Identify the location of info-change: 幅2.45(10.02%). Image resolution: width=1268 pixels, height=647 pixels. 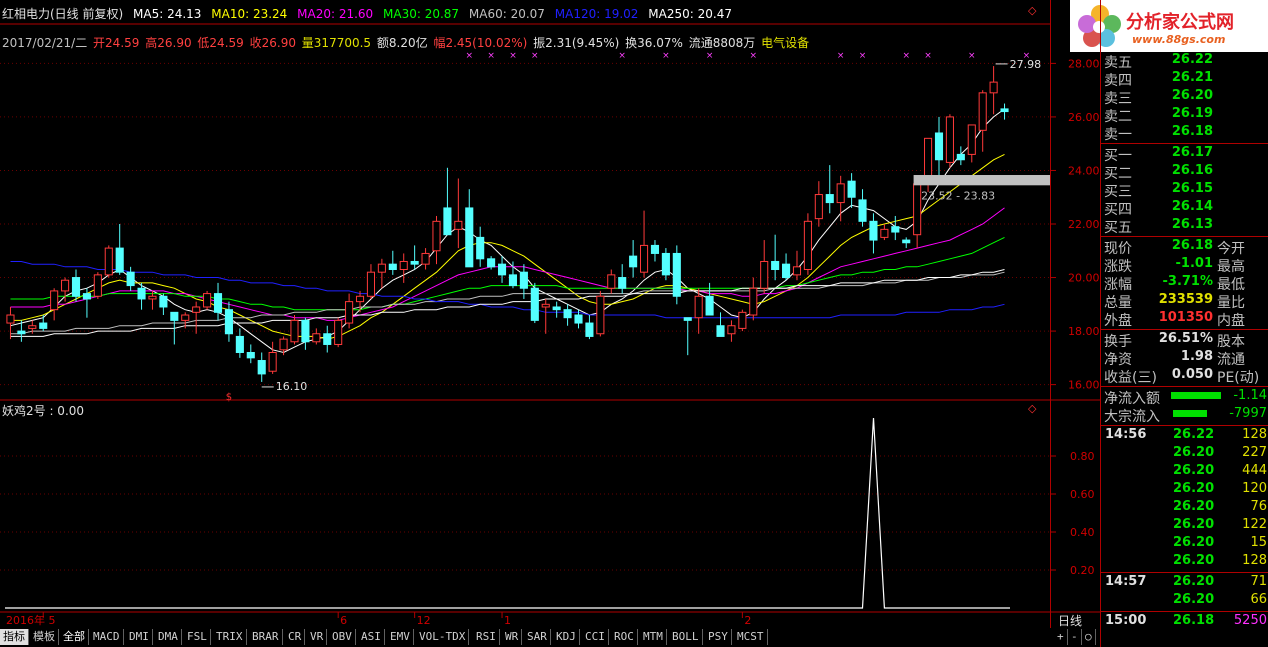
(480, 43).